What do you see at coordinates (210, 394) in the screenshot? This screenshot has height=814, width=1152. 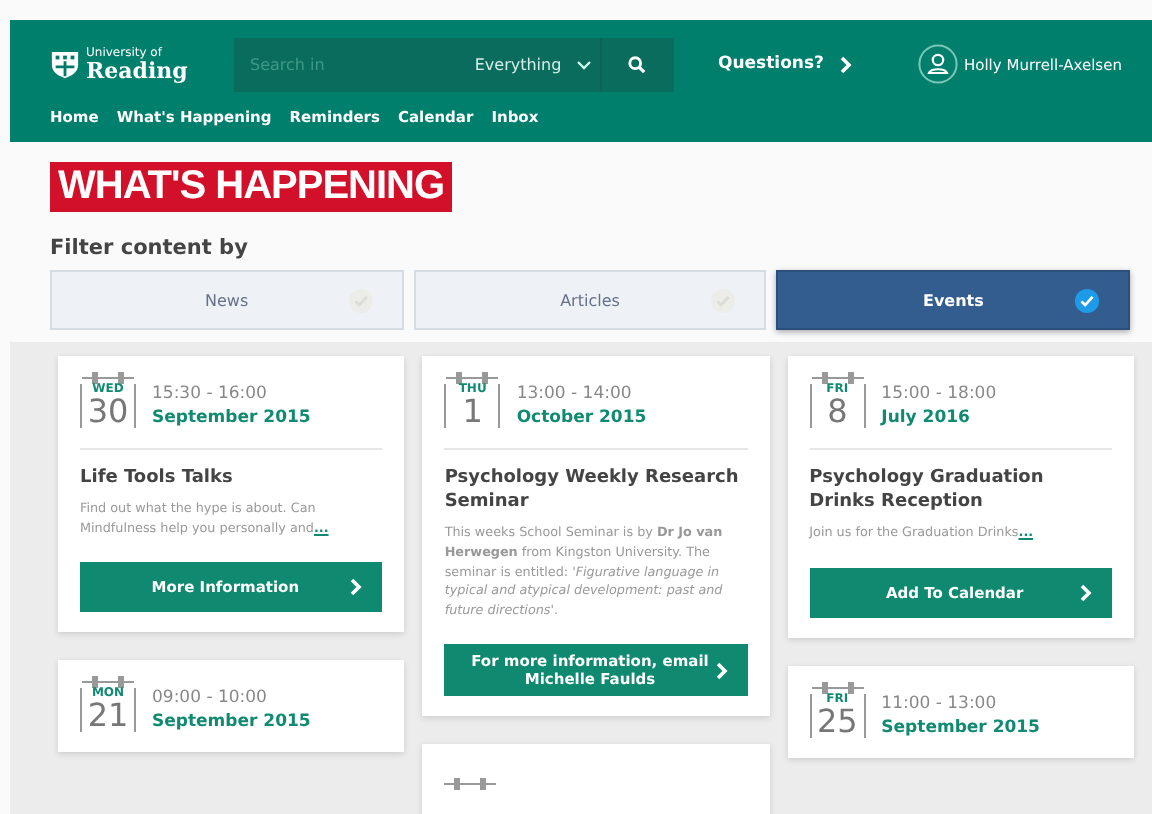 I see `event-time: 15:30 - 16:00` at bounding box center [210, 394].